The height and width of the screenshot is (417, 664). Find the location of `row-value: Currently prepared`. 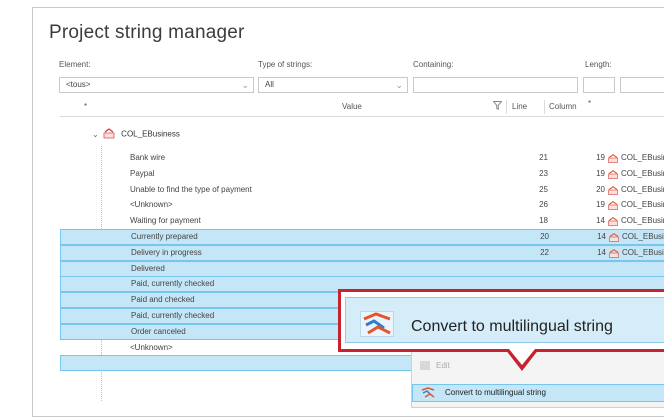

row-value: Currently prepared is located at coordinates (164, 236).